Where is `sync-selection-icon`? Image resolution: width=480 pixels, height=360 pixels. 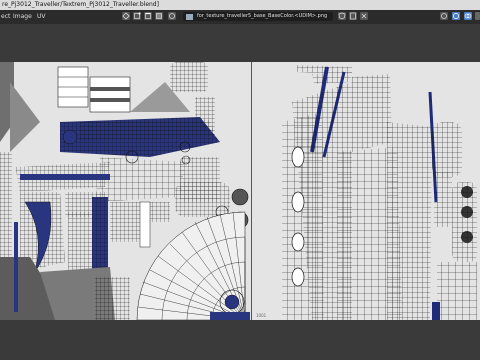 sync-selection-icon is located at coordinates (126, 16).